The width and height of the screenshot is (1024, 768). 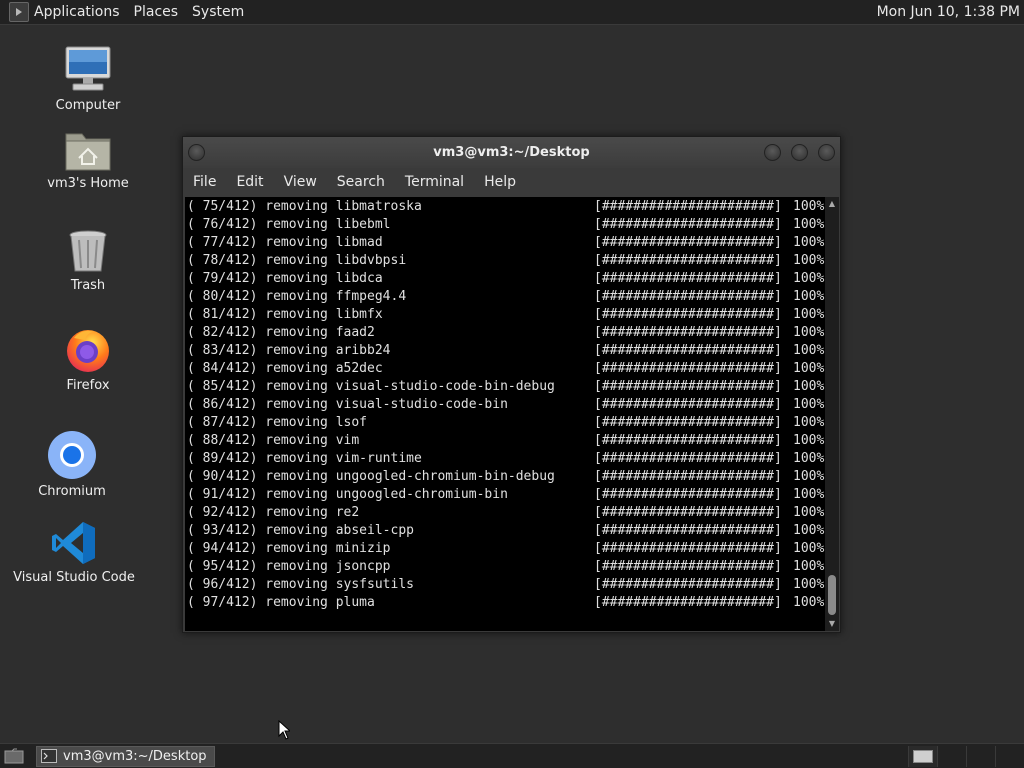 What do you see at coordinates (88, 183) in the screenshot?
I see `desktop-icon-label: vm3's Home` at bounding box center [88, 183].